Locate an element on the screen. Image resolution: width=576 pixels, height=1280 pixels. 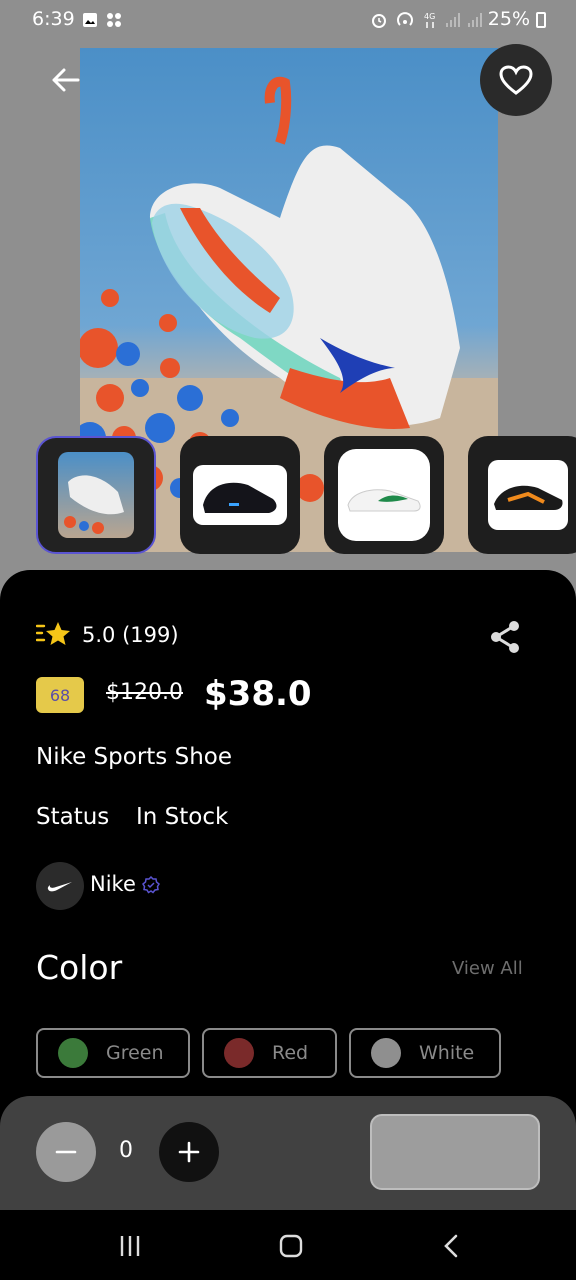
quantity-value: 0 is located at coordinates (126, 1150).